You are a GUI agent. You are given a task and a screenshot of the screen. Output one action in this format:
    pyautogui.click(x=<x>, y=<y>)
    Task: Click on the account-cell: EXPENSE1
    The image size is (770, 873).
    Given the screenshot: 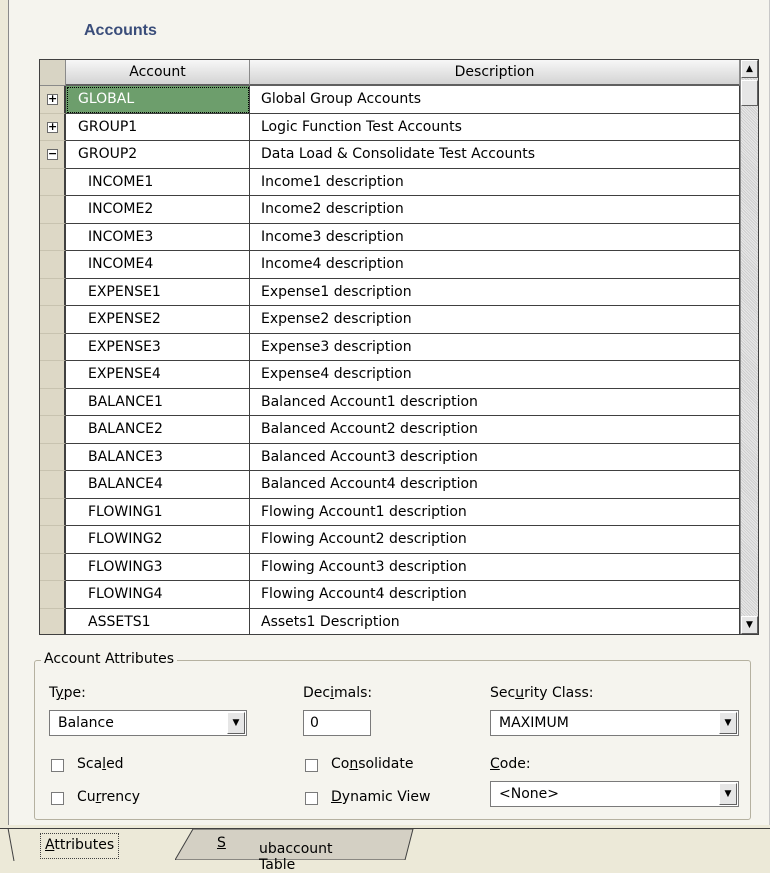 What is the action you would take?
    pyautogui.click(x=158, y=292)
    